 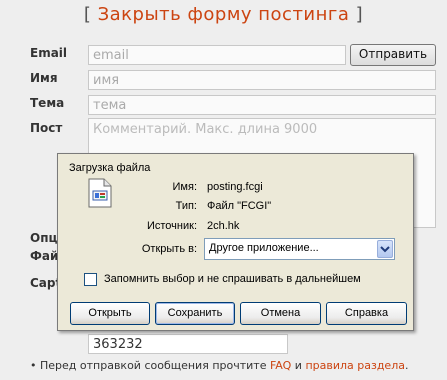 I want to click on name-input: имя, so click(x=262, y=80).